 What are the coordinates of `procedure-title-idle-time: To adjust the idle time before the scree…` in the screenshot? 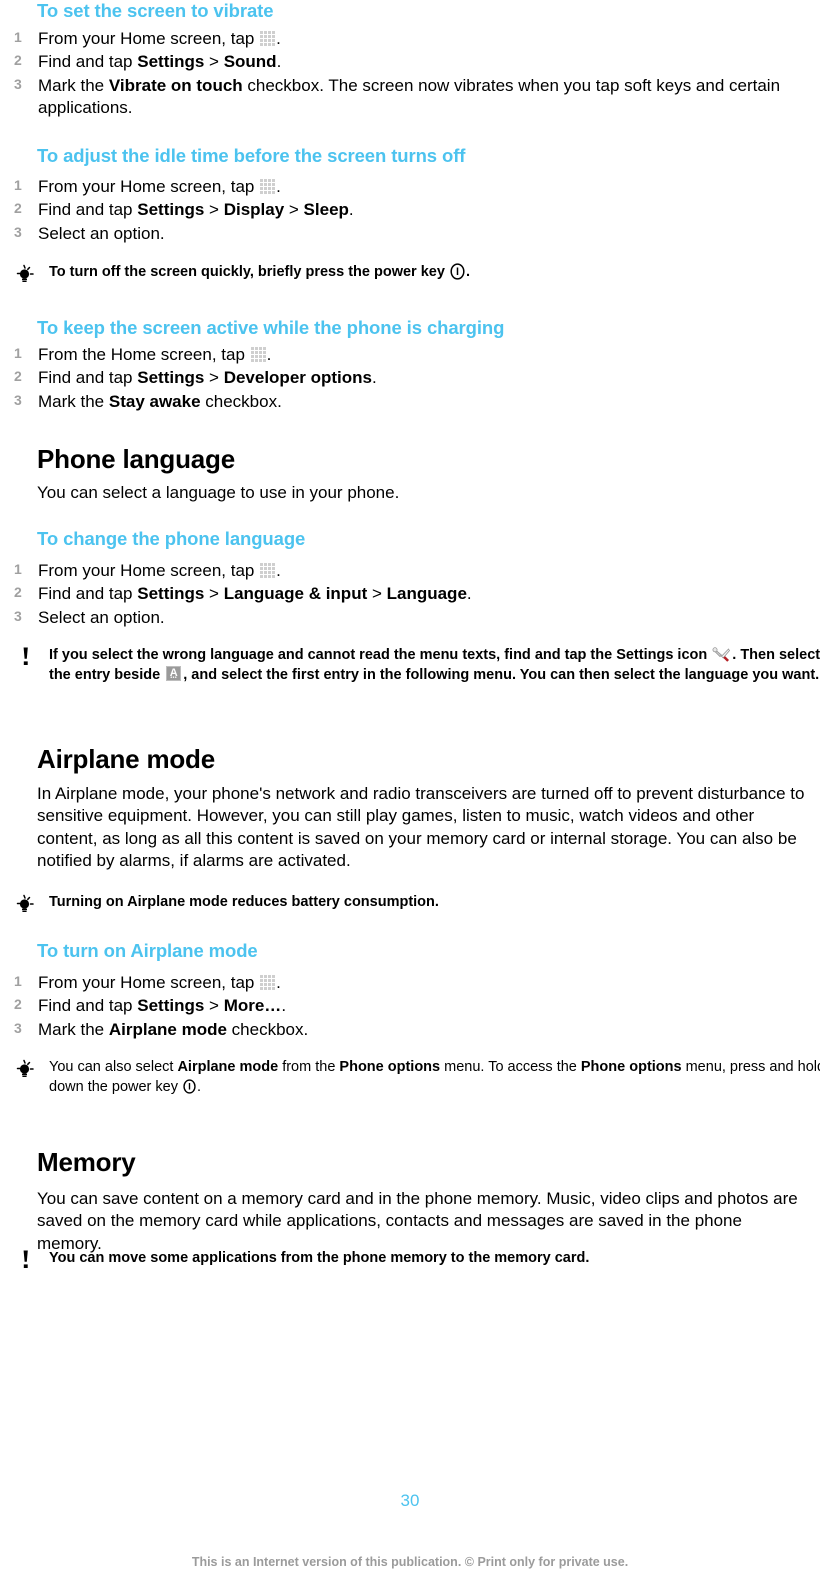 It's located at (251, 155).